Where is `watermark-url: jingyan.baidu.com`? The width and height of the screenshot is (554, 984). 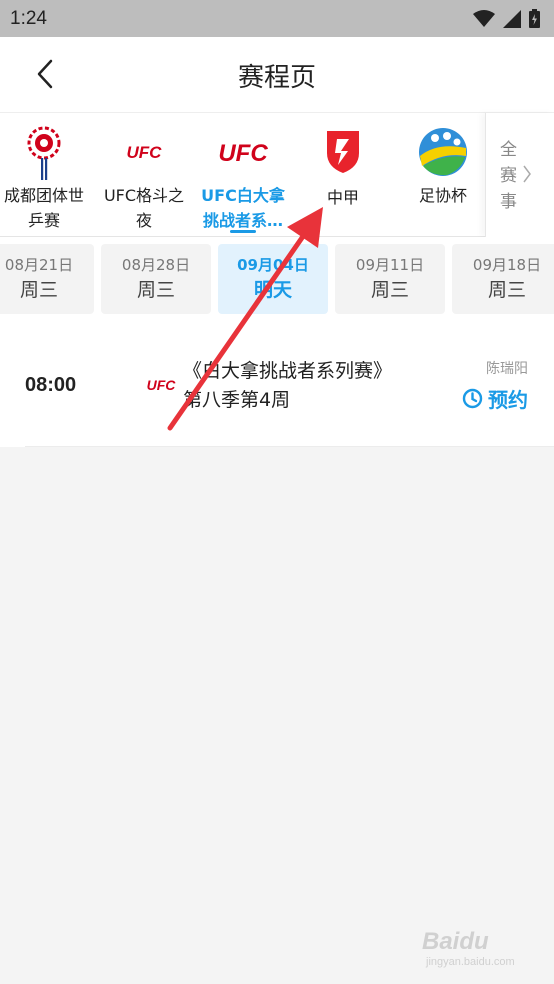 watermark-url: jingyan.baidu.com is located at coordinates (470, 962).